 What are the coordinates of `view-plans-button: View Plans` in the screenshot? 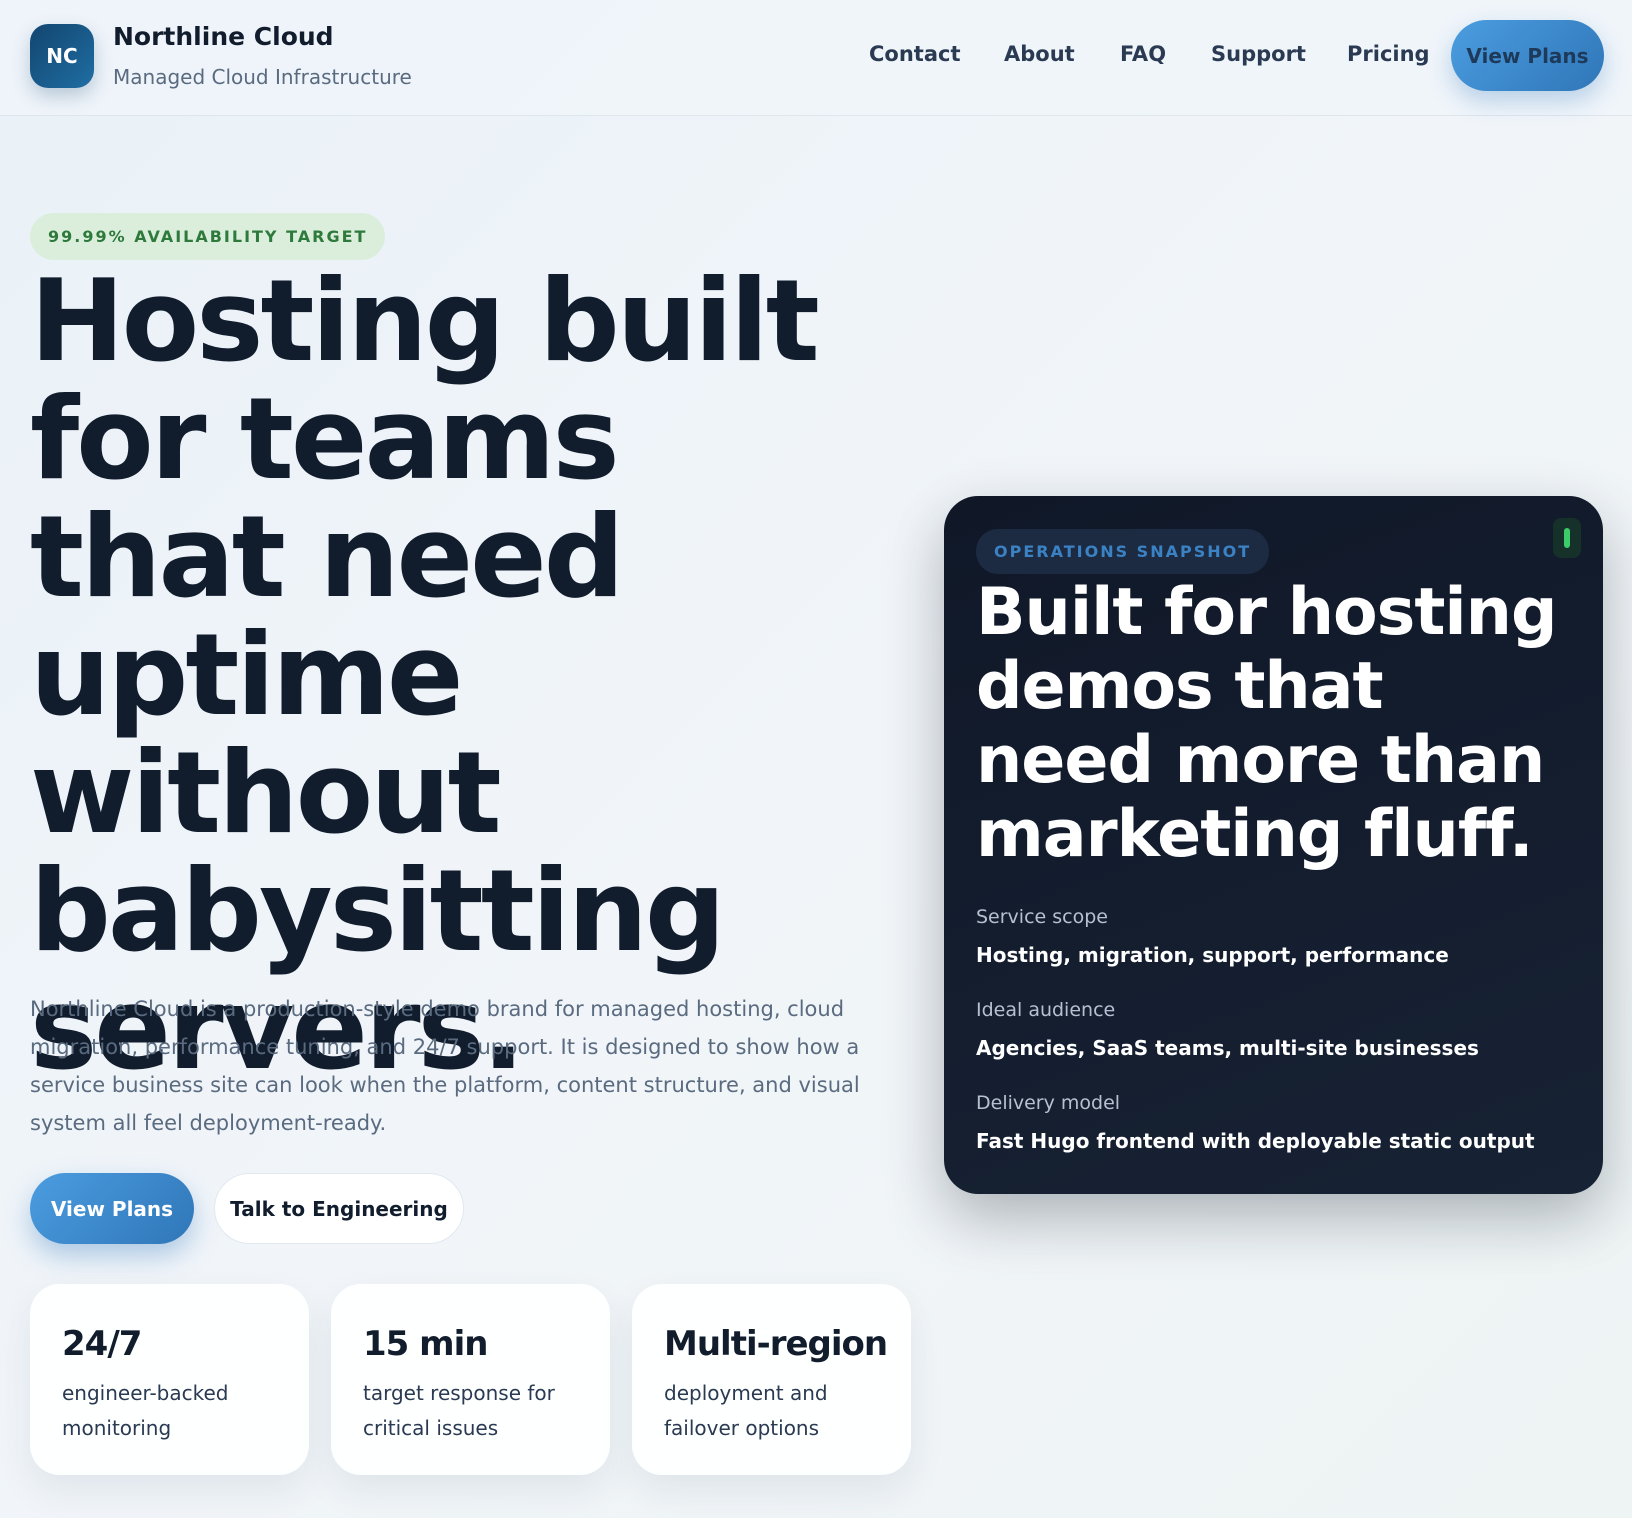 It's located at (112, 1208).